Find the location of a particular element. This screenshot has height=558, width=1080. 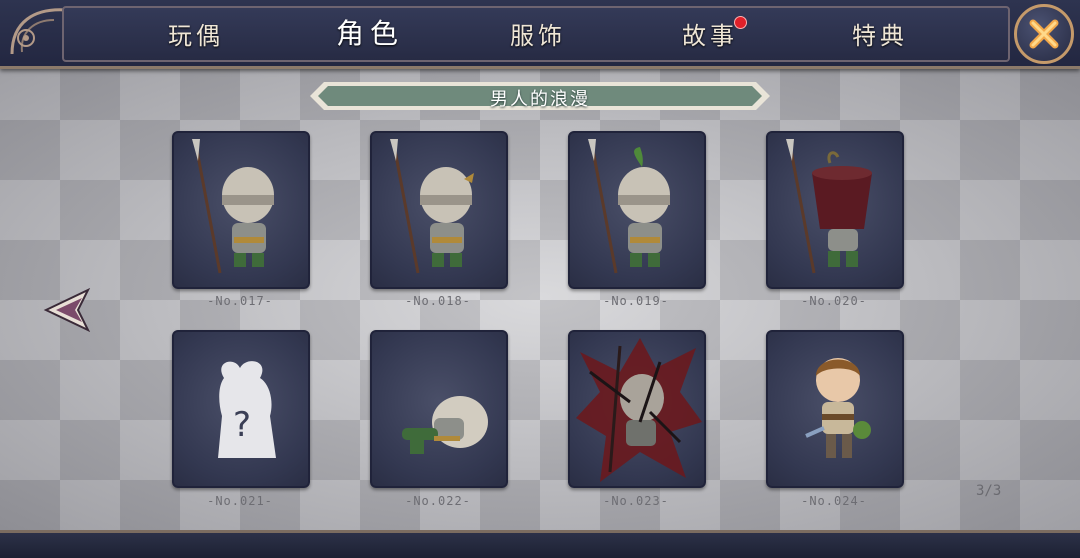

card-label-024: -No.024- is located at coordinates (834, 501).